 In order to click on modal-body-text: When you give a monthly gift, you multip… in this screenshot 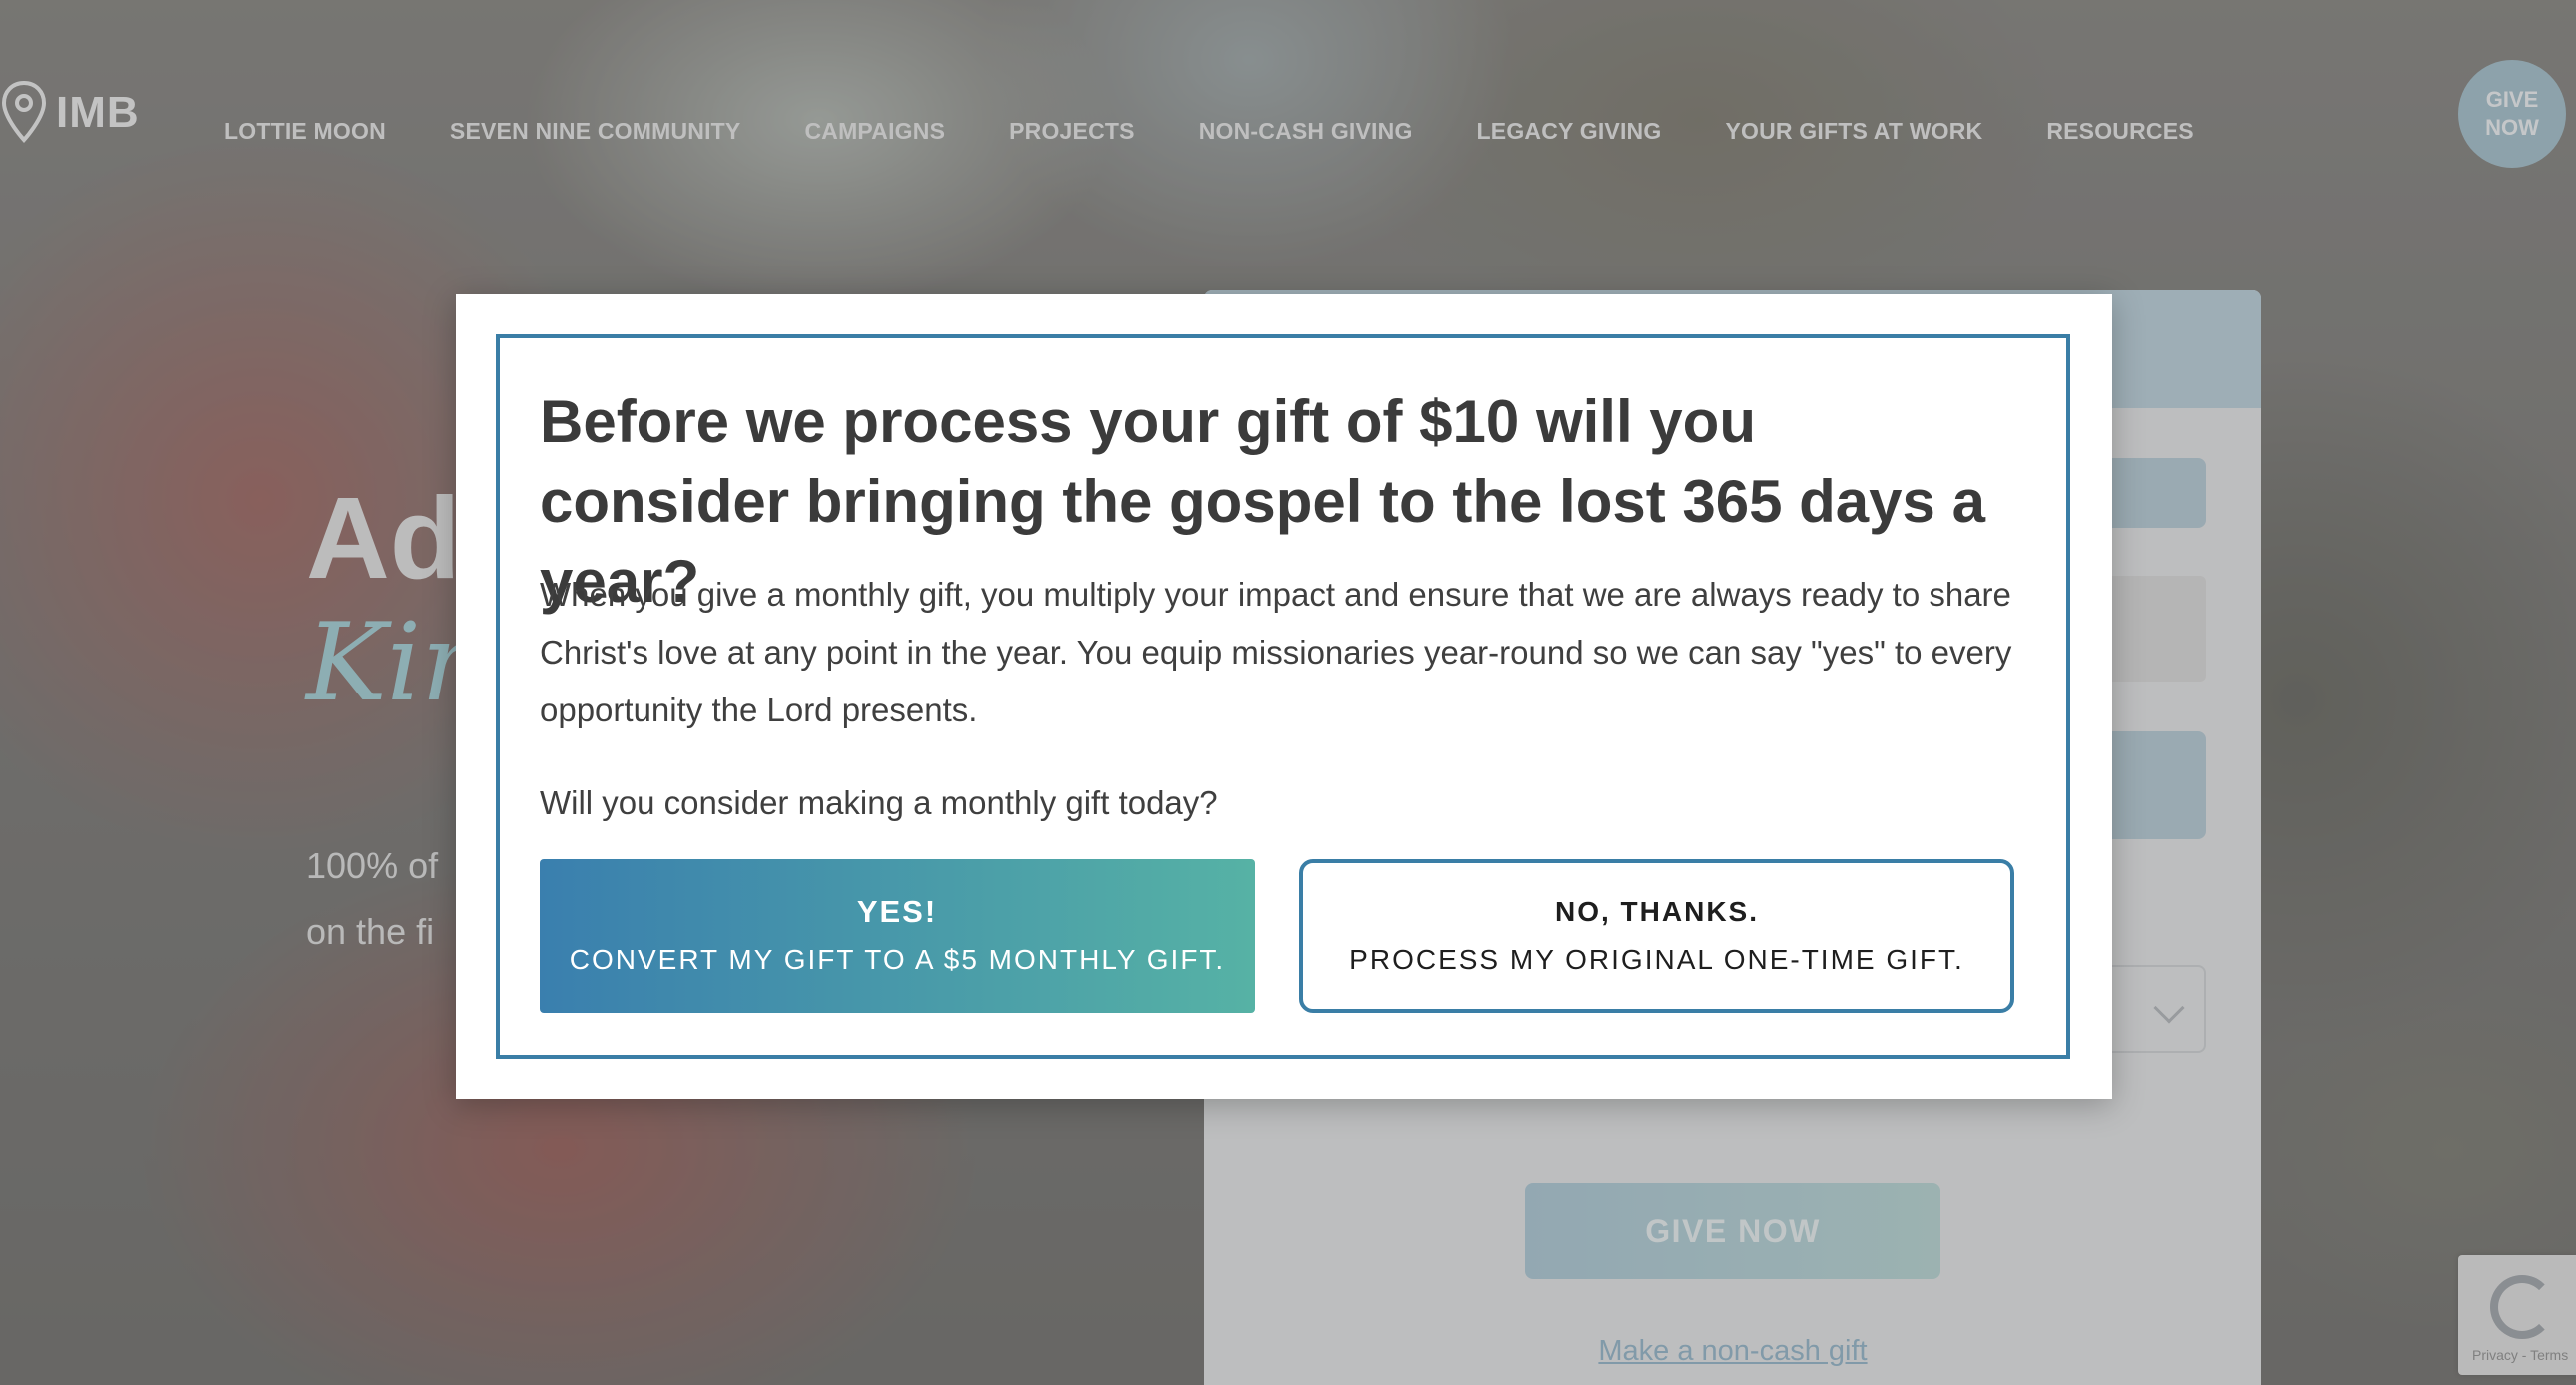, I will do `click(1276, 652)`.